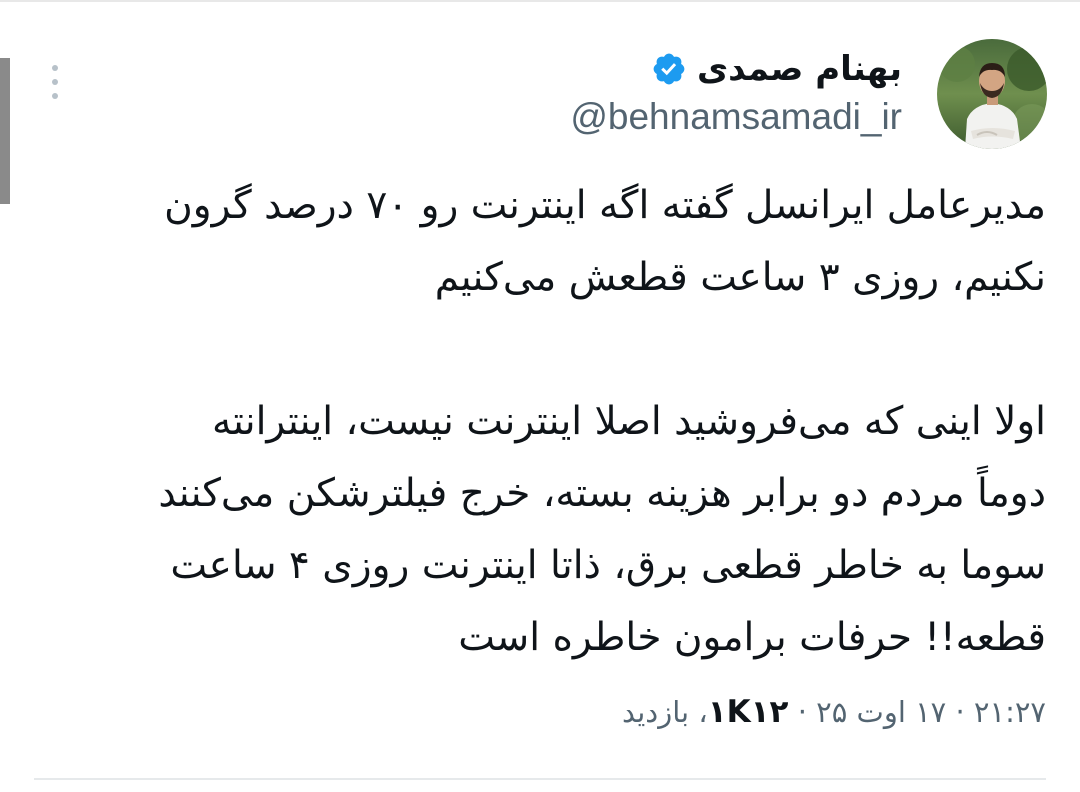 Image resolution: width=1080 pixels, height=792 pixels. I want to click on more-options-button, so click(55, 82).